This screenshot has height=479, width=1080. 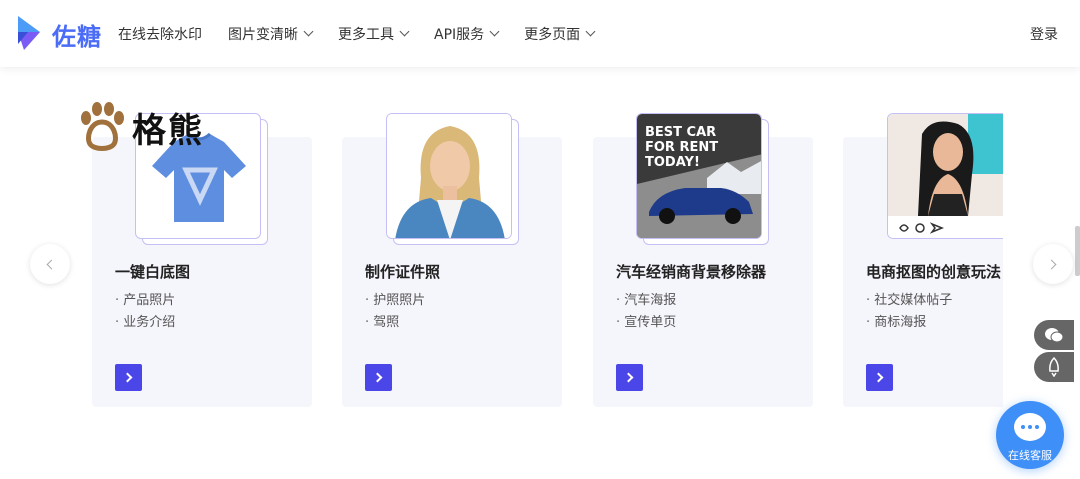 I want to click on portrait-image, so click(x=449, y=176).